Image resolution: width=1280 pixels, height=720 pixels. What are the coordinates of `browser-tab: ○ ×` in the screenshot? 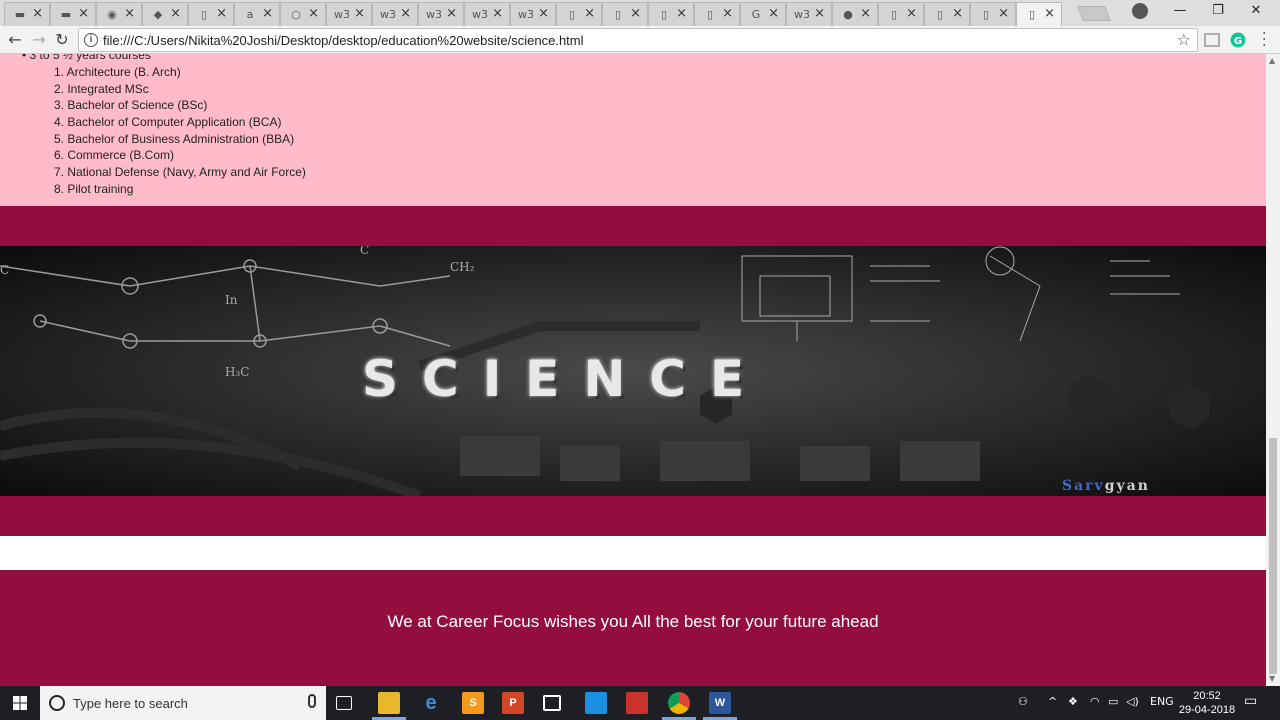 It's located at (303, 14).